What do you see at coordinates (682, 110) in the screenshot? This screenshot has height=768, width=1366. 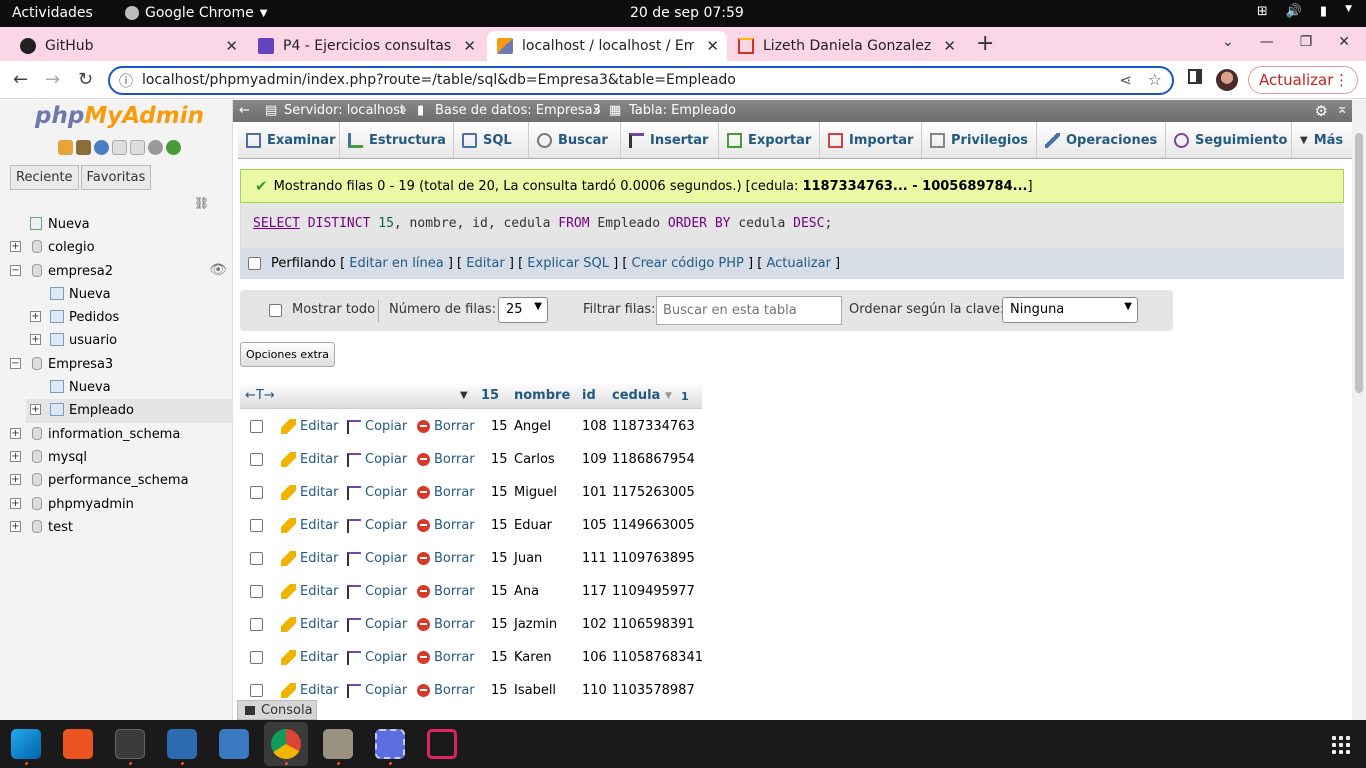 I see `breadcrumb-table: Tabla: Empleado` at bounding box center [682, 110].